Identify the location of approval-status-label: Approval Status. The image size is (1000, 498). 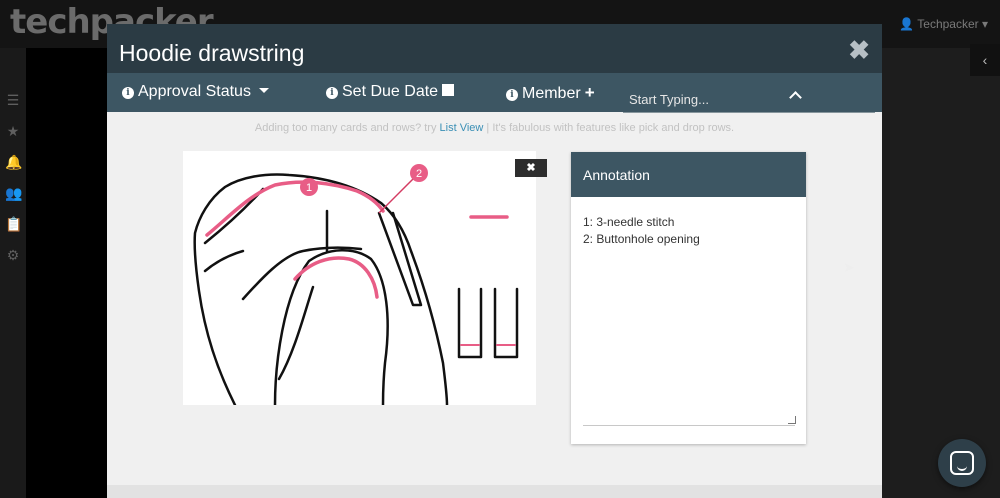
(194, 91).